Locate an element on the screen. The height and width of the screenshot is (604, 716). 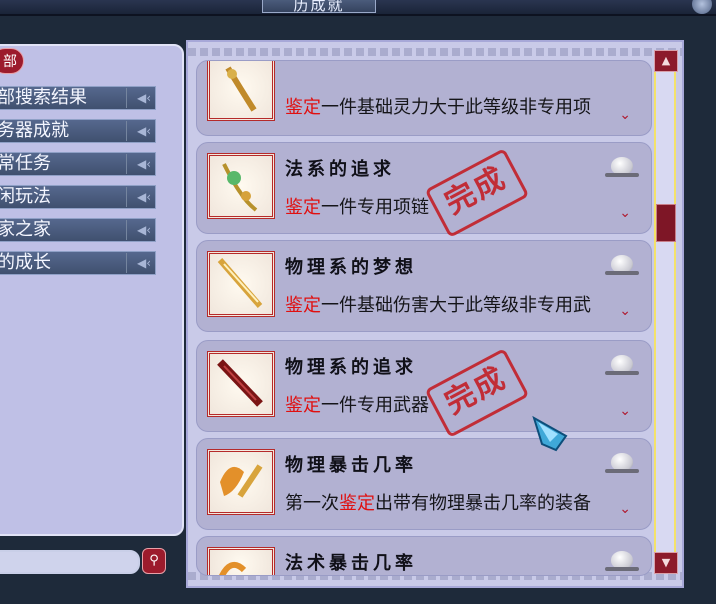
category-label: 部搜索结果 is located at coordinates (43, 97).